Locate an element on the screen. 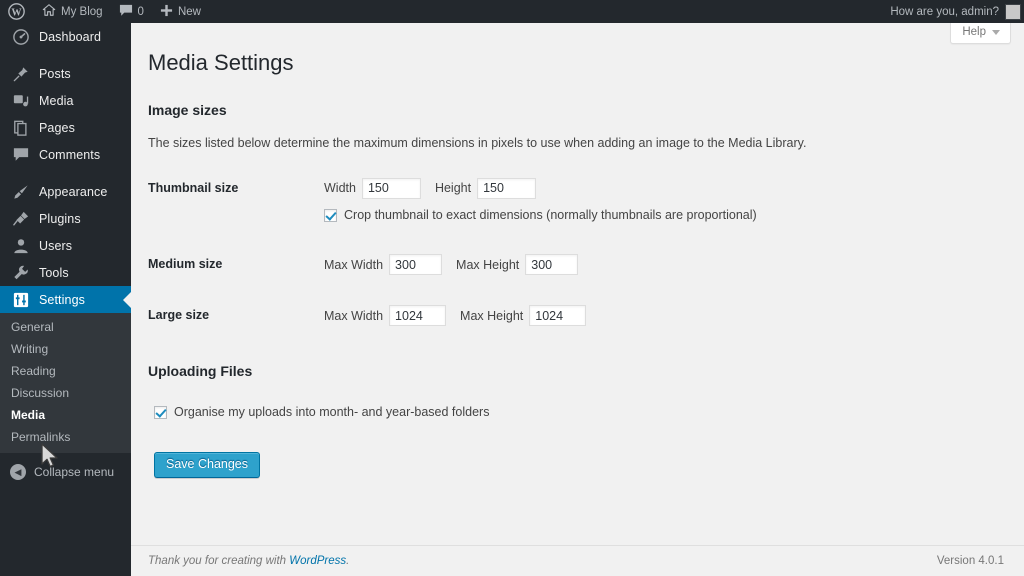 Image resolution: width=1024 pixels, height=576 pixels. medium-max-height-input is located at coordinates (552, 265).